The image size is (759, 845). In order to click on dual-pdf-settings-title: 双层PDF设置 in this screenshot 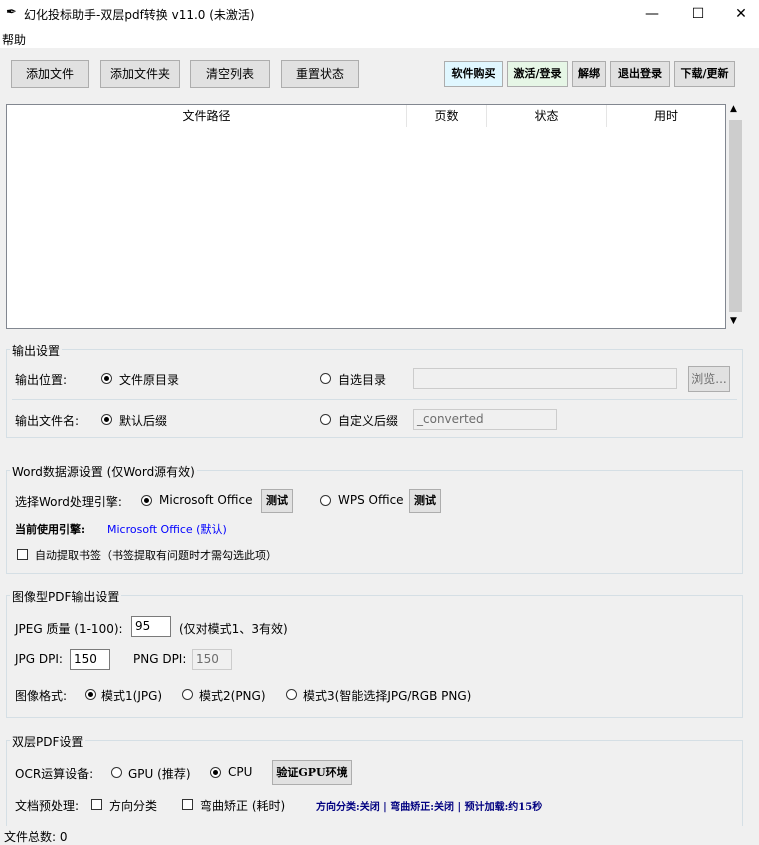, I will do `click(48, 741)`.